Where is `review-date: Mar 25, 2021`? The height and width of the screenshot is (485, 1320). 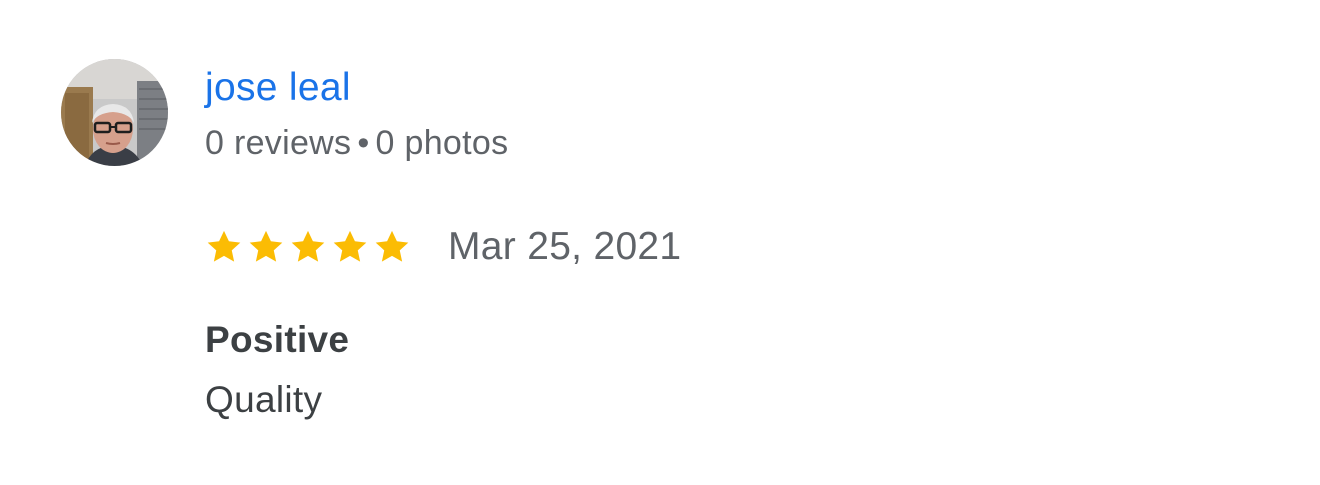
review-date: Mar 25, 2021 is located at coordinates (565, 246).